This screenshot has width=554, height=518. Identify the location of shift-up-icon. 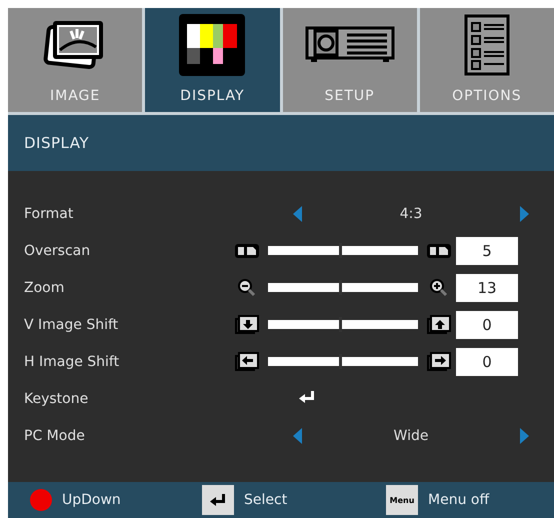
(439, 324).